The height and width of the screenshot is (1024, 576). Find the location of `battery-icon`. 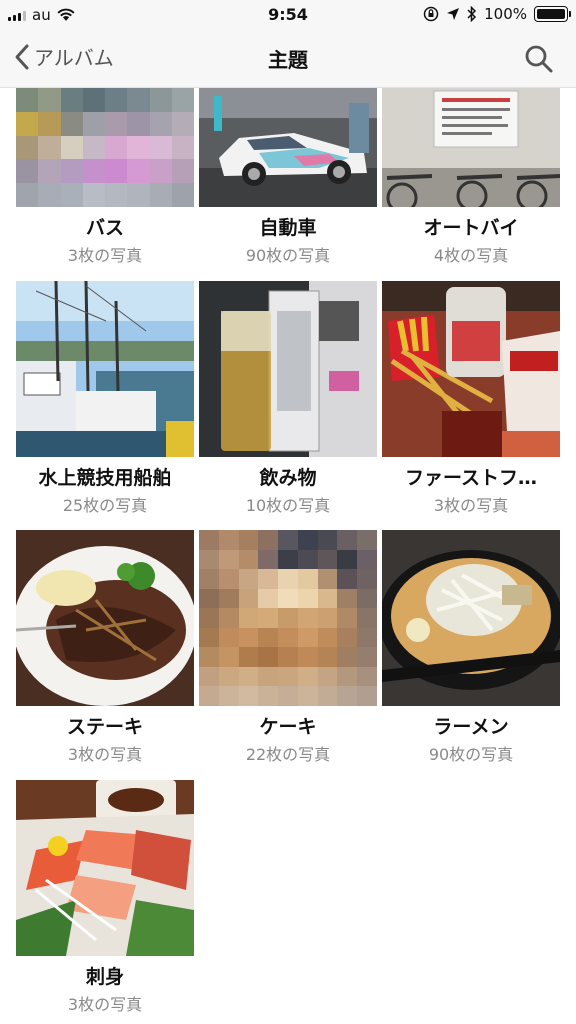

battery-icon is located at coordinates (552, 14).